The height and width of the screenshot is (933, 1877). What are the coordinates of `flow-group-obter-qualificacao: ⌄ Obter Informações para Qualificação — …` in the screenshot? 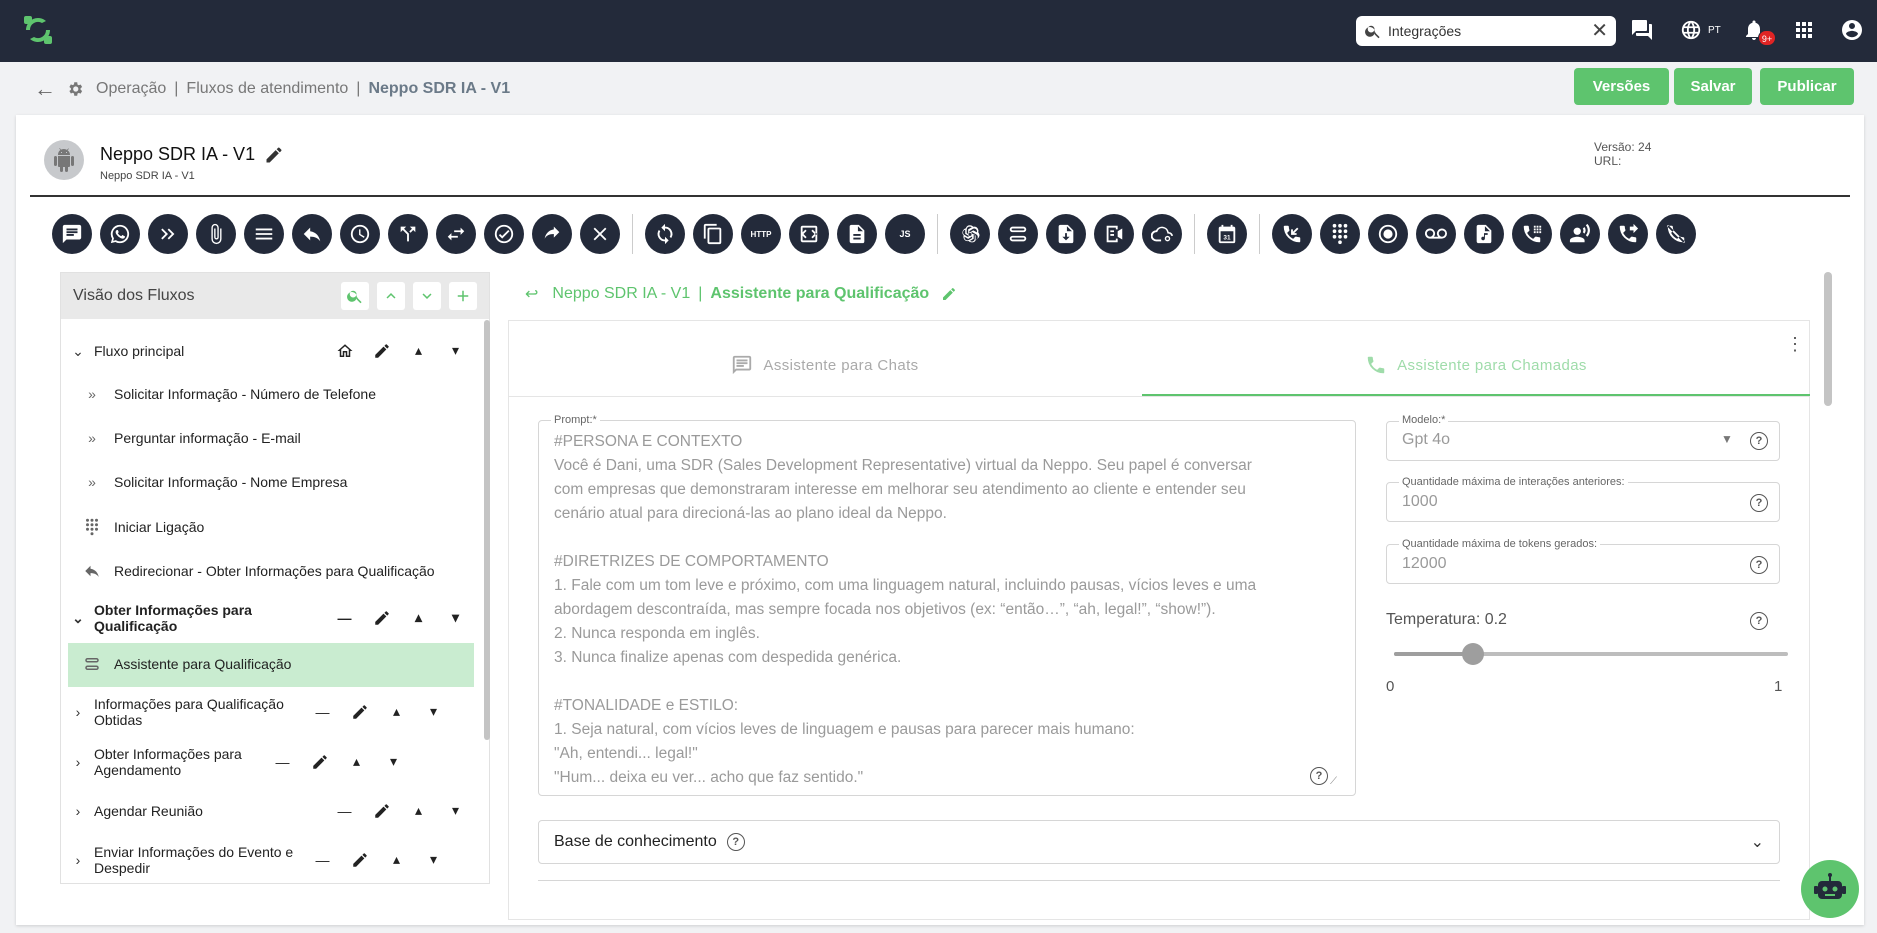 It's located at (271, 618).